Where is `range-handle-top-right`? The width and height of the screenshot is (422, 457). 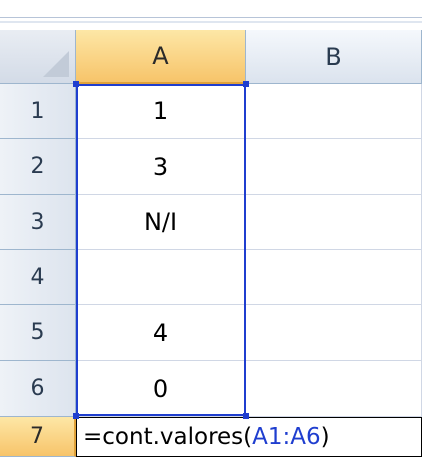
range-handle-top-right is located at coordinates (246, 84).